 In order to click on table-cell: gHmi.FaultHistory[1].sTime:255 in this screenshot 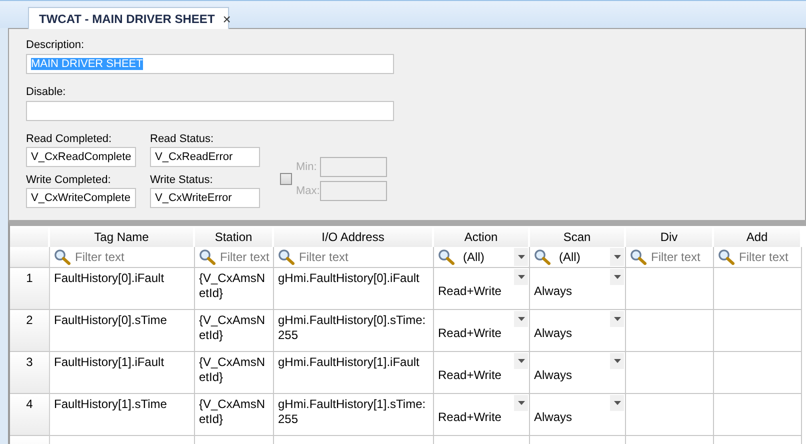, I will do `click(354, 415)`.